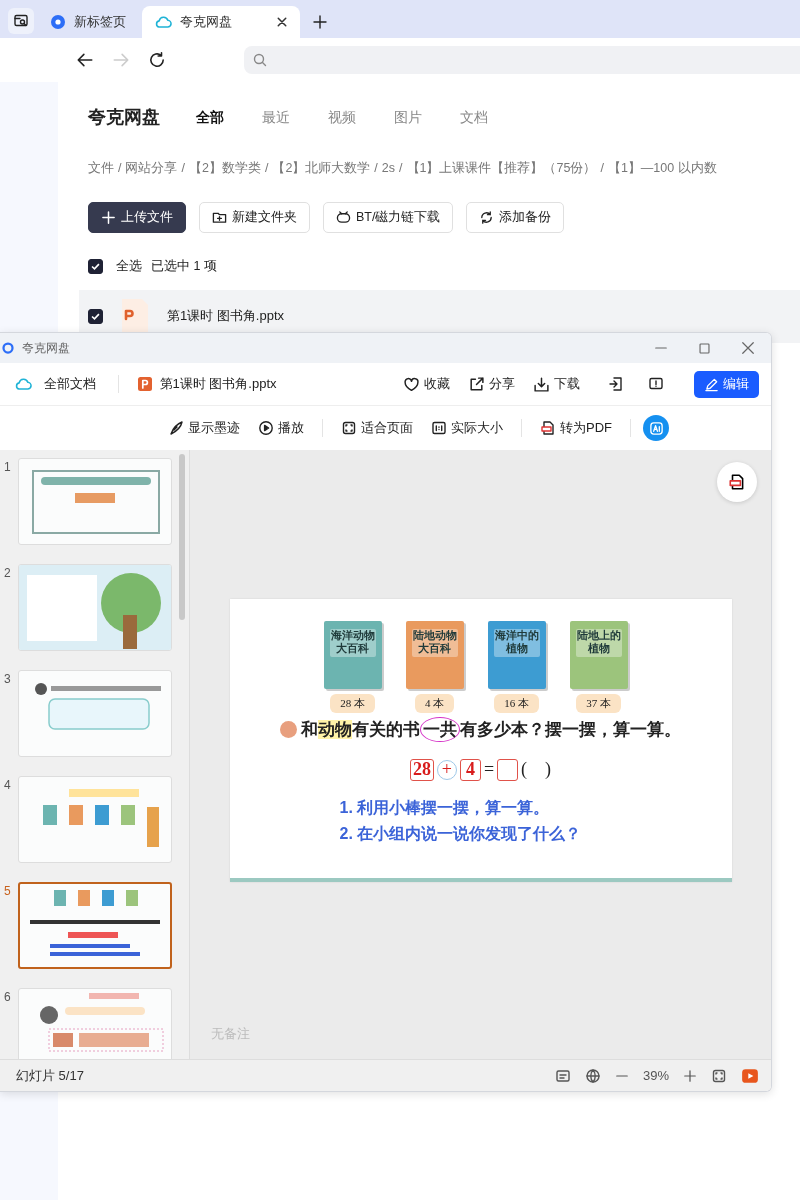 The image size is (800, 1200). What do you see at coordinates (95, 266) in the screenshot?
I see `select-all-checkbox` at bounding box center [95, 266].